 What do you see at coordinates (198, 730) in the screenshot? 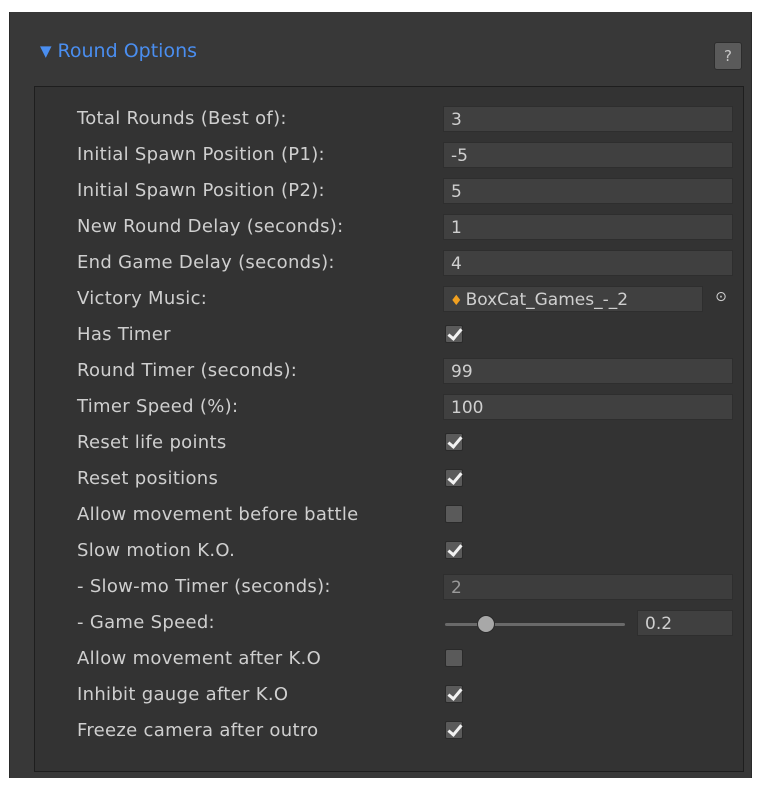
I see `freeze-camera-label: Freeze camera after outro` at bounding box center [198, 730].